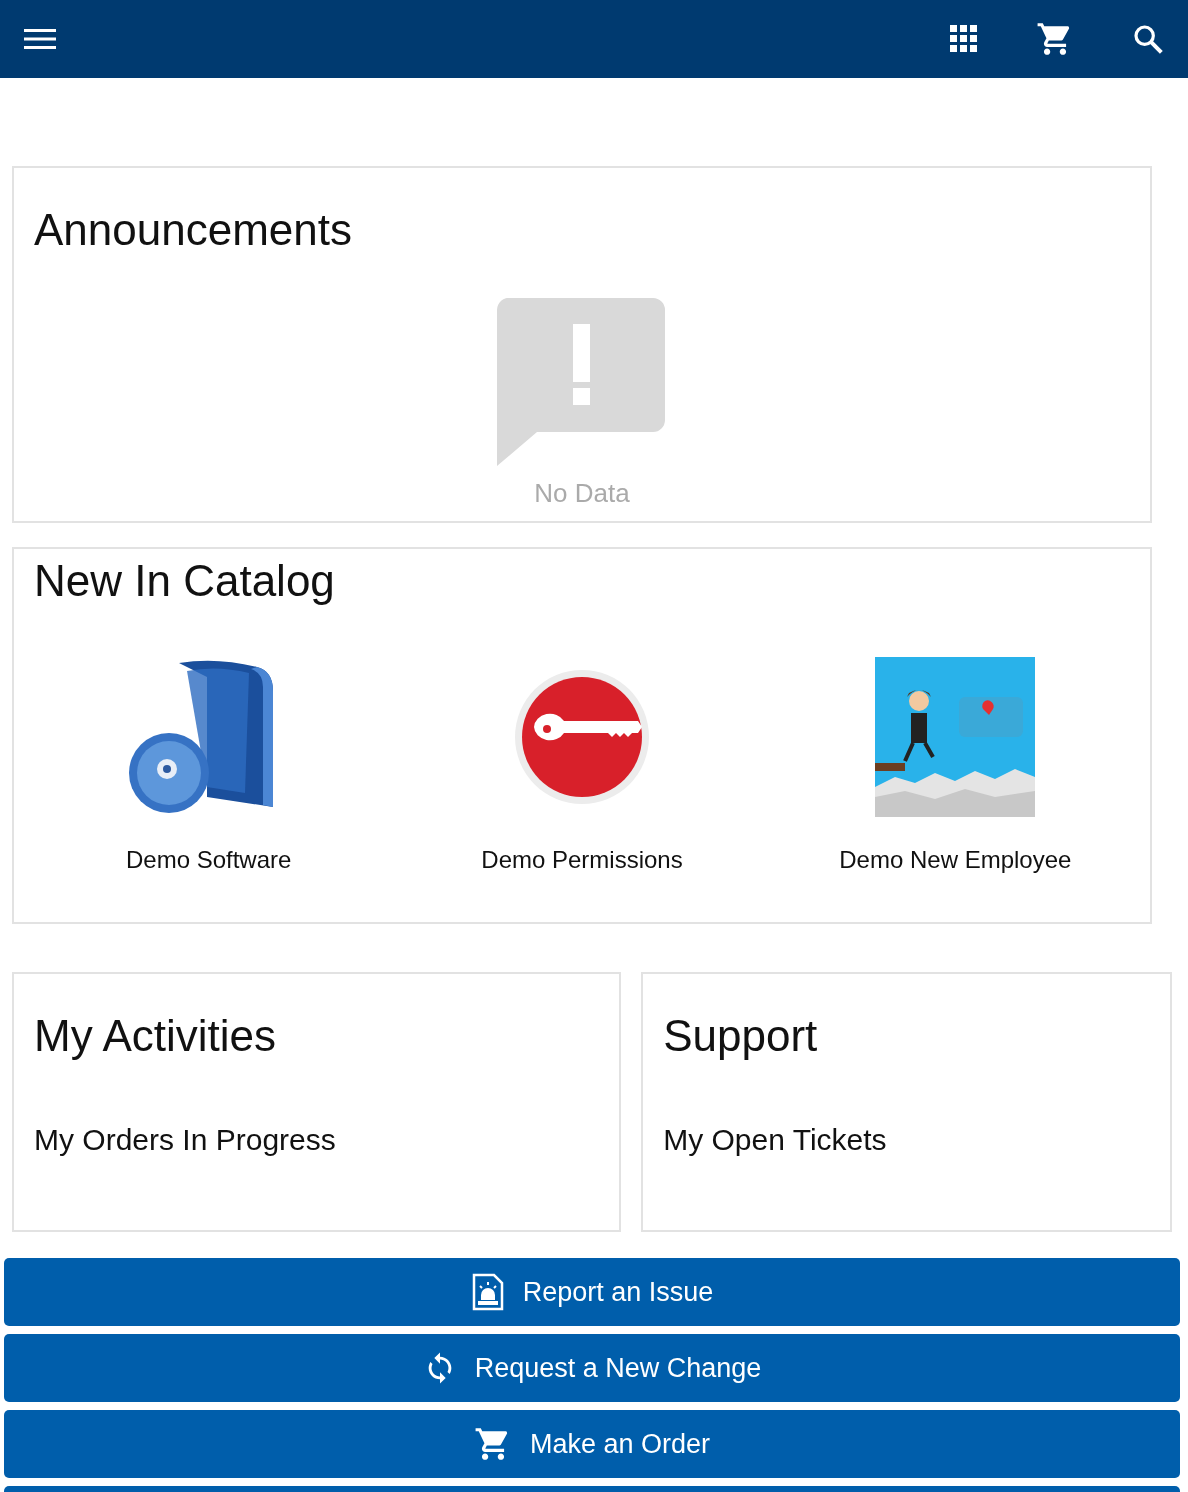  I want to click on catalog-item-link: Demo New Employee, so click(955, 859).